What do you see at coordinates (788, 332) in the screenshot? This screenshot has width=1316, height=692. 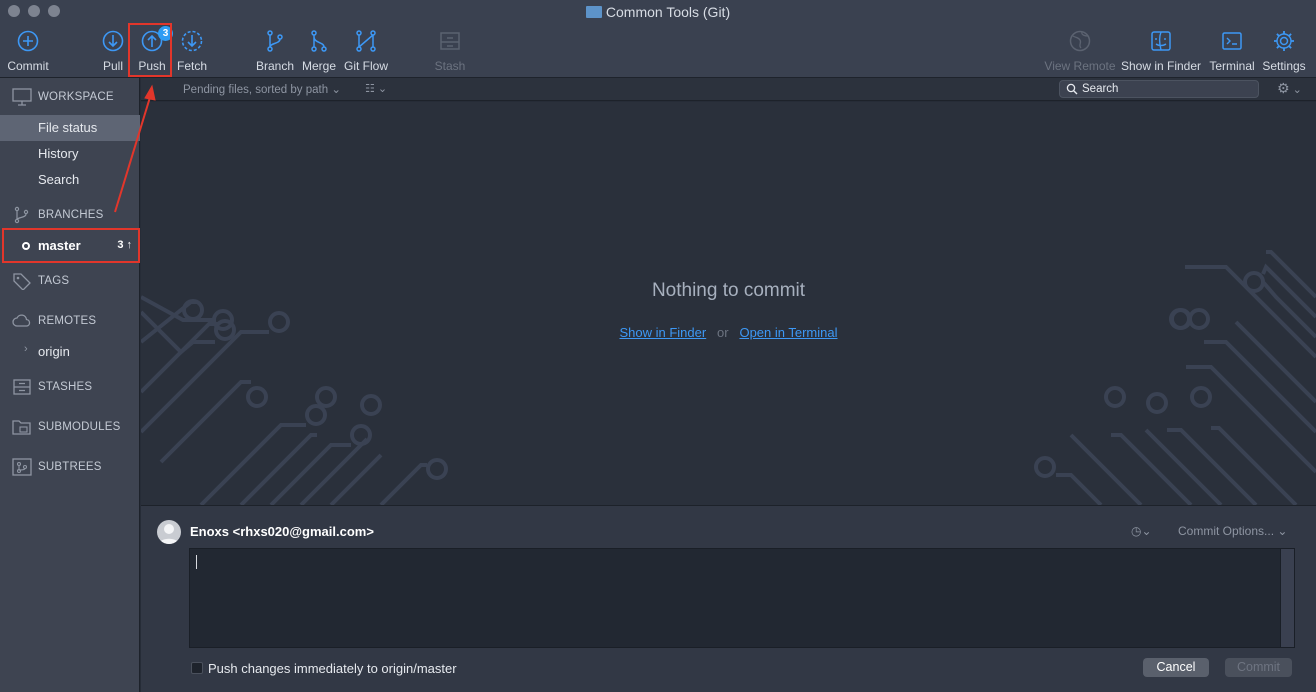 I see `open-in-terminal-link: Open in Terminal` at bounding box center [788, 332].